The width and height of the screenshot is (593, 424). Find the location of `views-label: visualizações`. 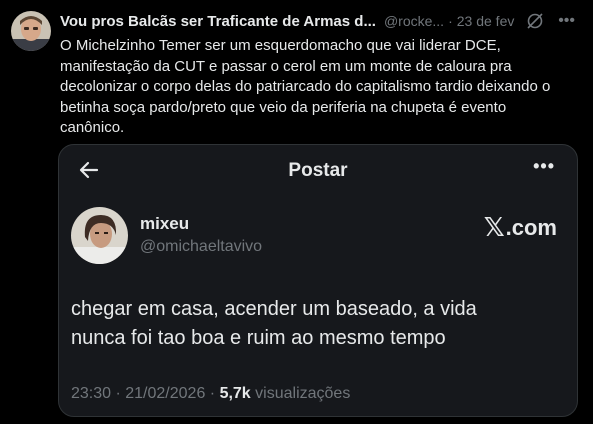

views-label: visualizações is located at coordinates (303, 393).